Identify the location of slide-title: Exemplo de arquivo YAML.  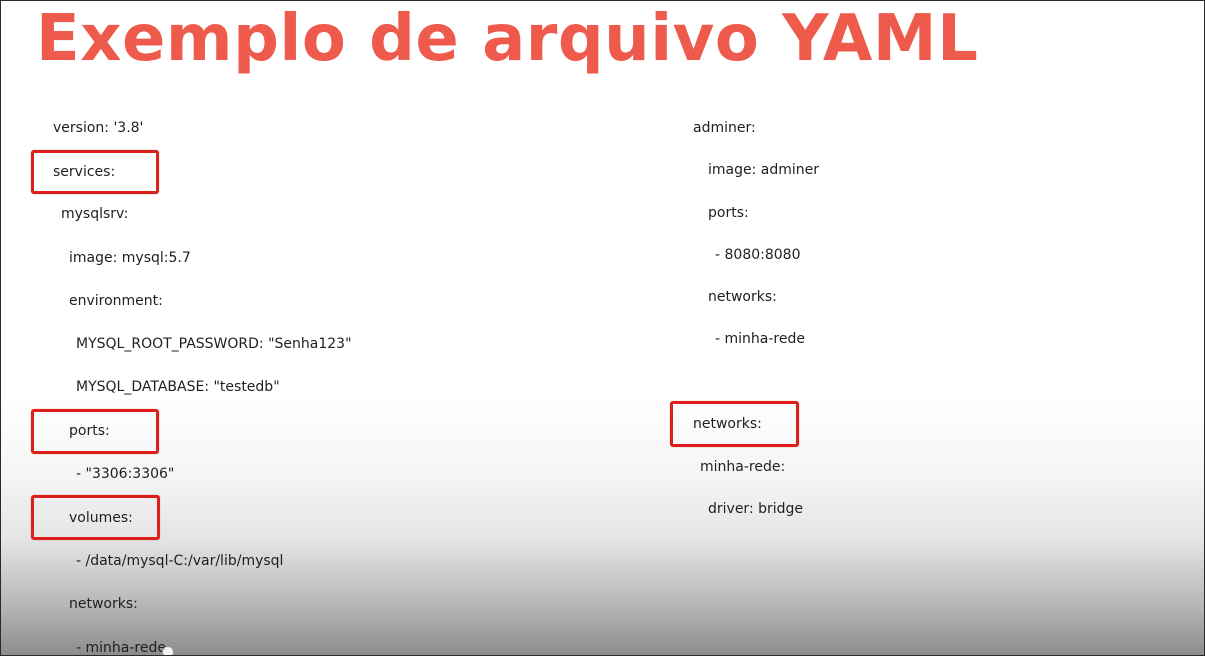
(507, 39).